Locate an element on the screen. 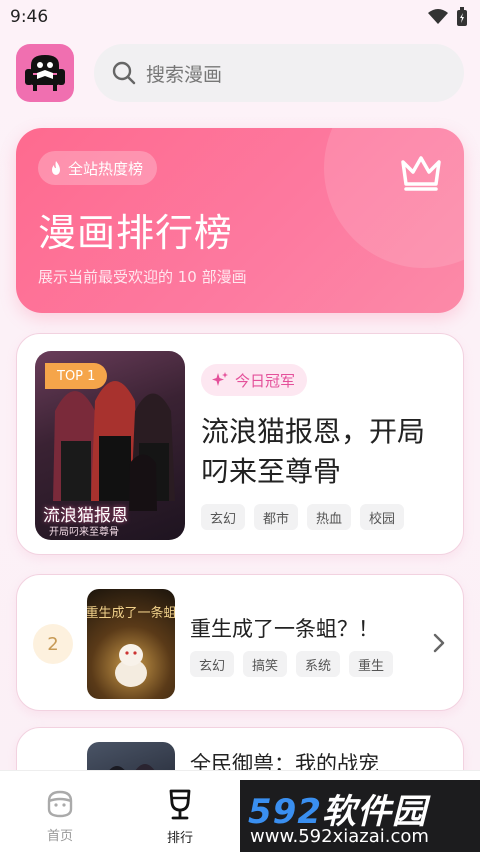 This screenshot has height=852, width=480. tag-list: 玄幻 都市 热血 校园 is located at coordinates (303, 517).